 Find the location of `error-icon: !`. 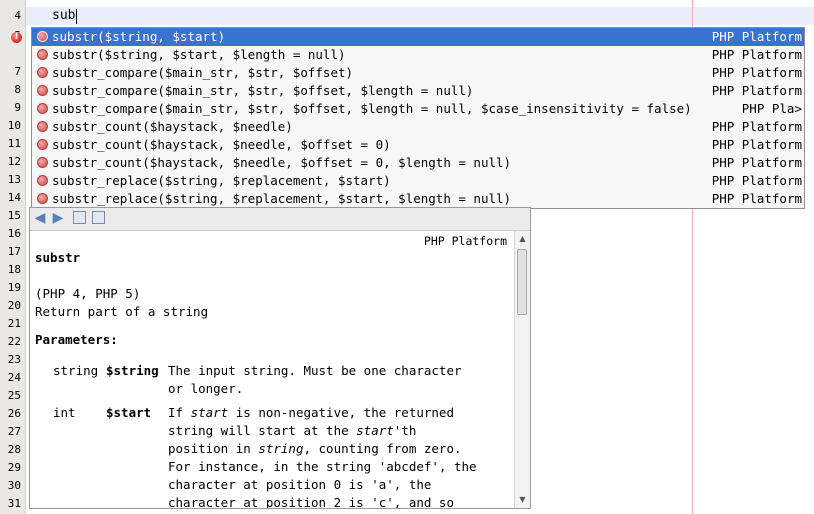

error-icon: ! is located at coordinates (16, 37).